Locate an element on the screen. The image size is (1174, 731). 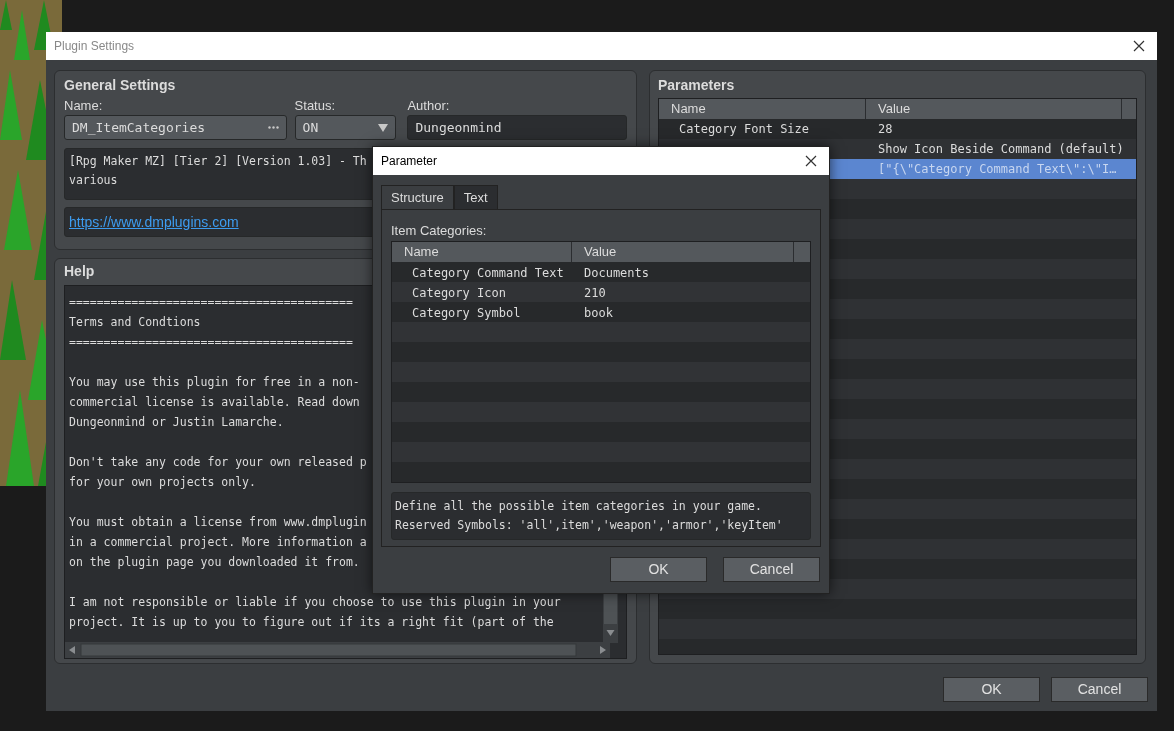
help-text-line: commercial license is available. Read down is located at coordinates (214, 402).